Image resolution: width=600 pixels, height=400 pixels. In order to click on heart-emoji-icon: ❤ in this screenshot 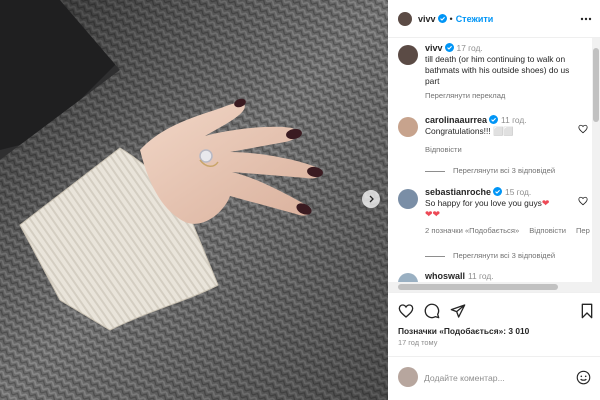, I will do `click(545, 203)`.